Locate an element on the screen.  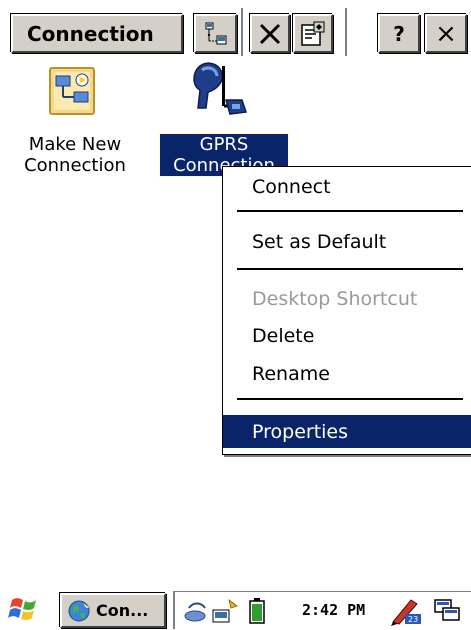
clock: 2:42 PM is located at coordinates (333, 610).